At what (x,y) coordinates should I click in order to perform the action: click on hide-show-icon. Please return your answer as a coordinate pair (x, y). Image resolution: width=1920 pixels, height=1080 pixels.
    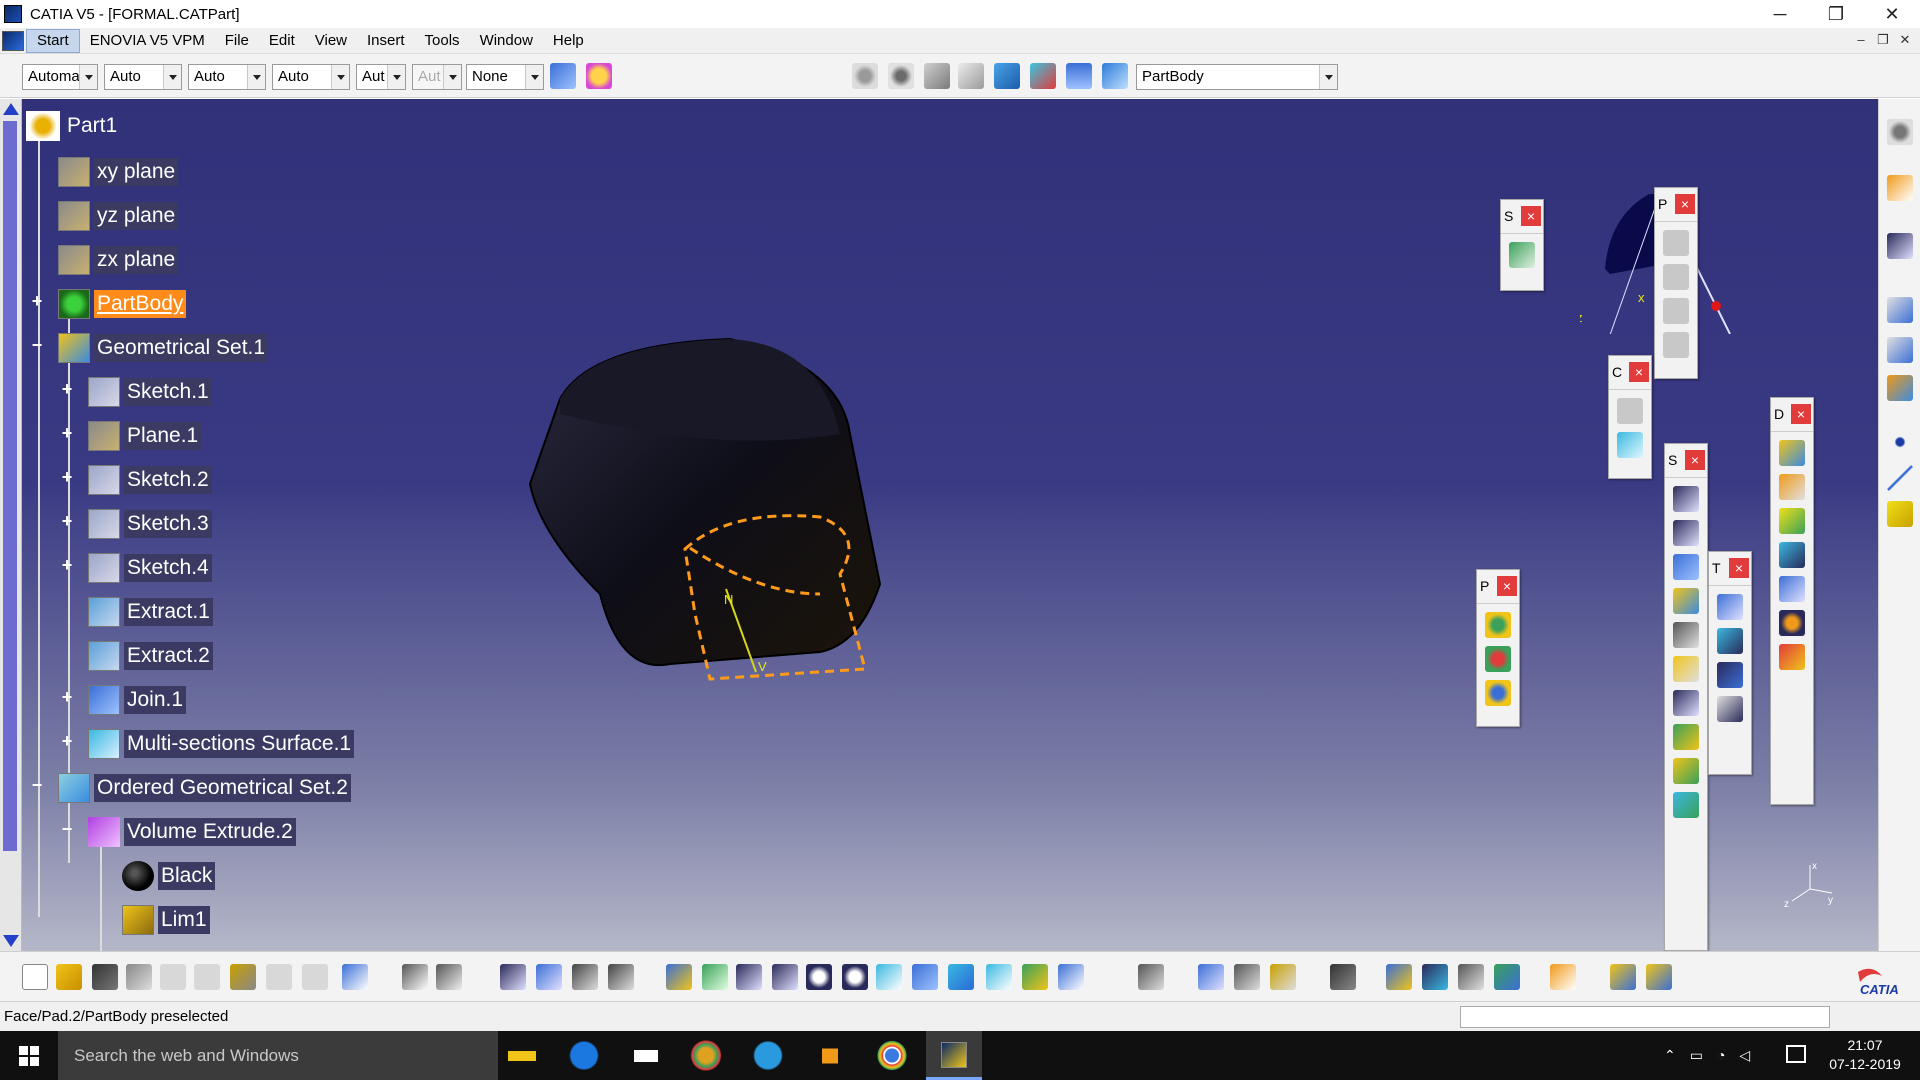
    Looking at the image, I should click on (1043, 76).